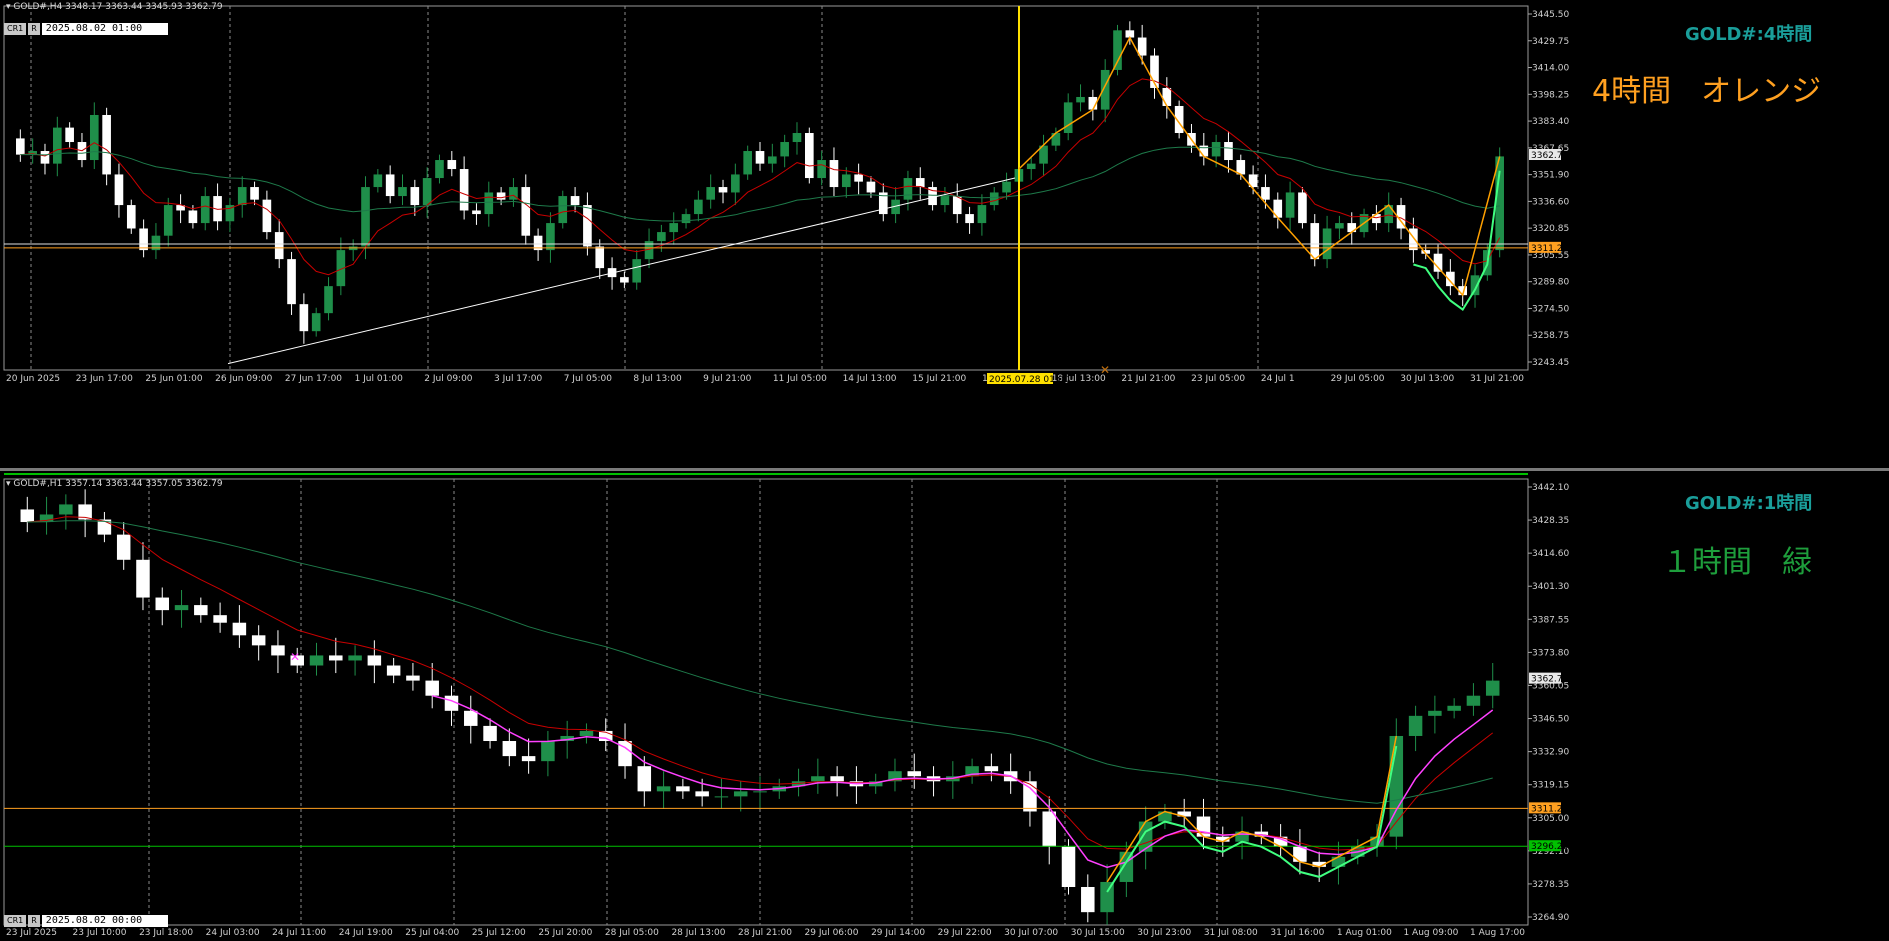  I want to click on date-field: 2025.08.02 00:00, so click(104, 921).